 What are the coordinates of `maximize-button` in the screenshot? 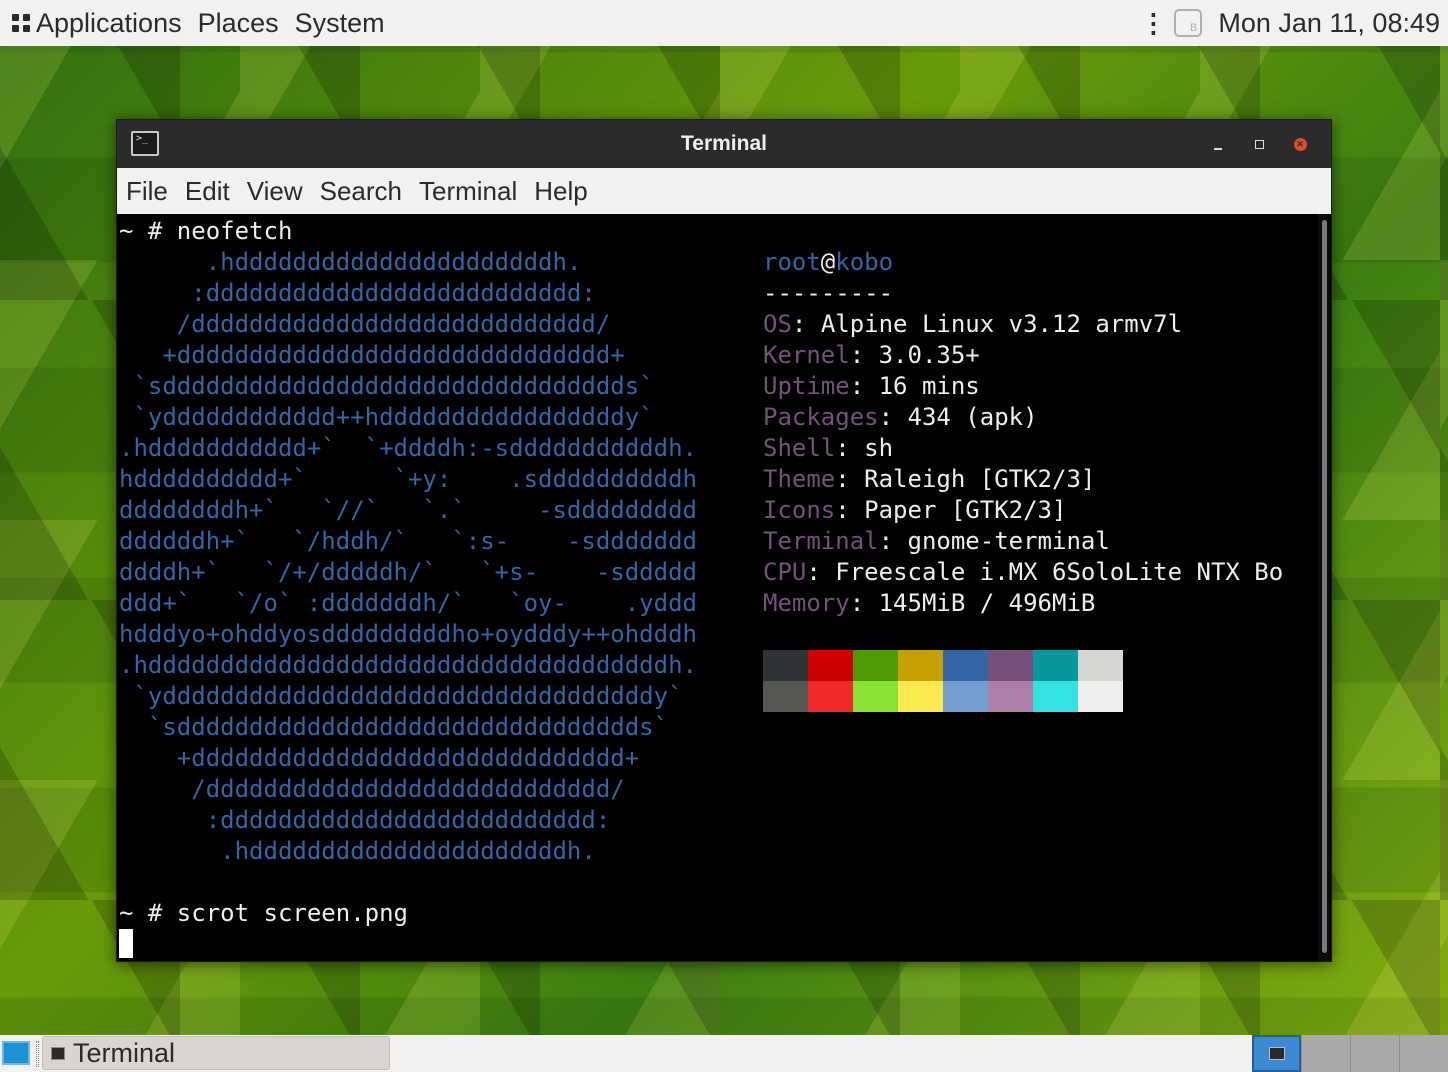 It's located at (1259, 144).